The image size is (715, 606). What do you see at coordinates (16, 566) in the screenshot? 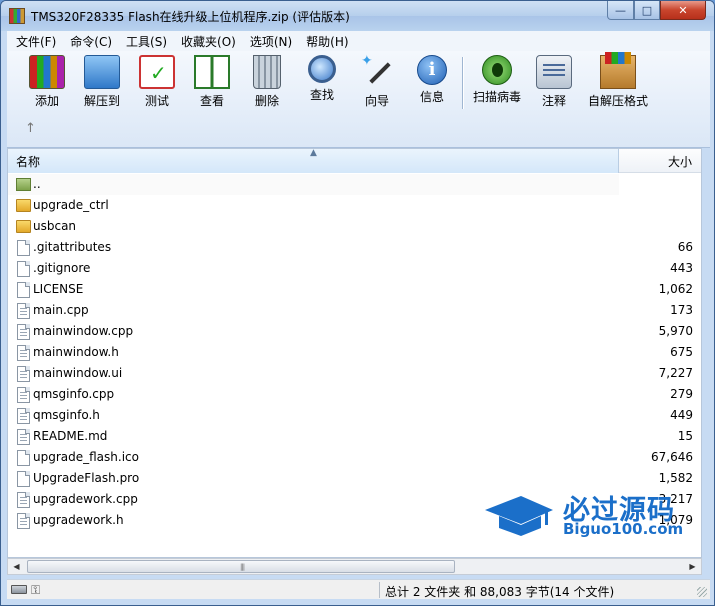
I see `scroll-left-arrow-icon: ◀` at bounding box center [16, 566].